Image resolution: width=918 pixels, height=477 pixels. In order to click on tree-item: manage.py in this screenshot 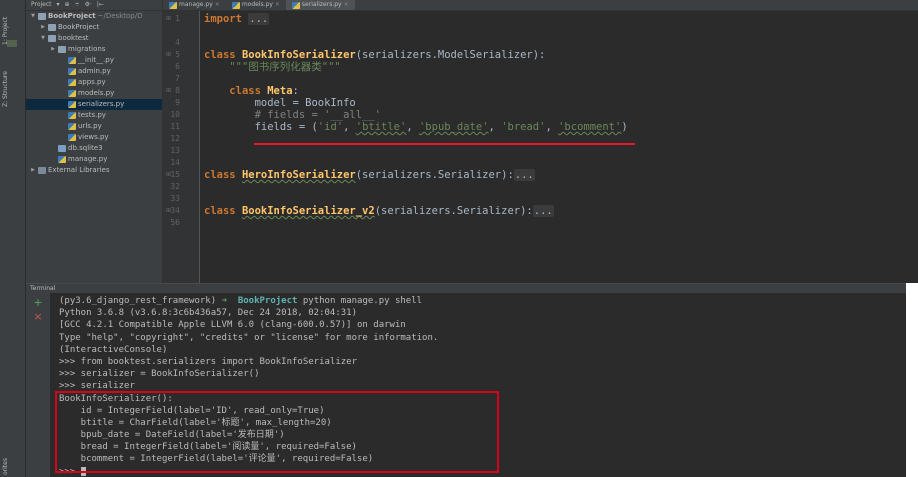, I will do `click(94, 159)`.